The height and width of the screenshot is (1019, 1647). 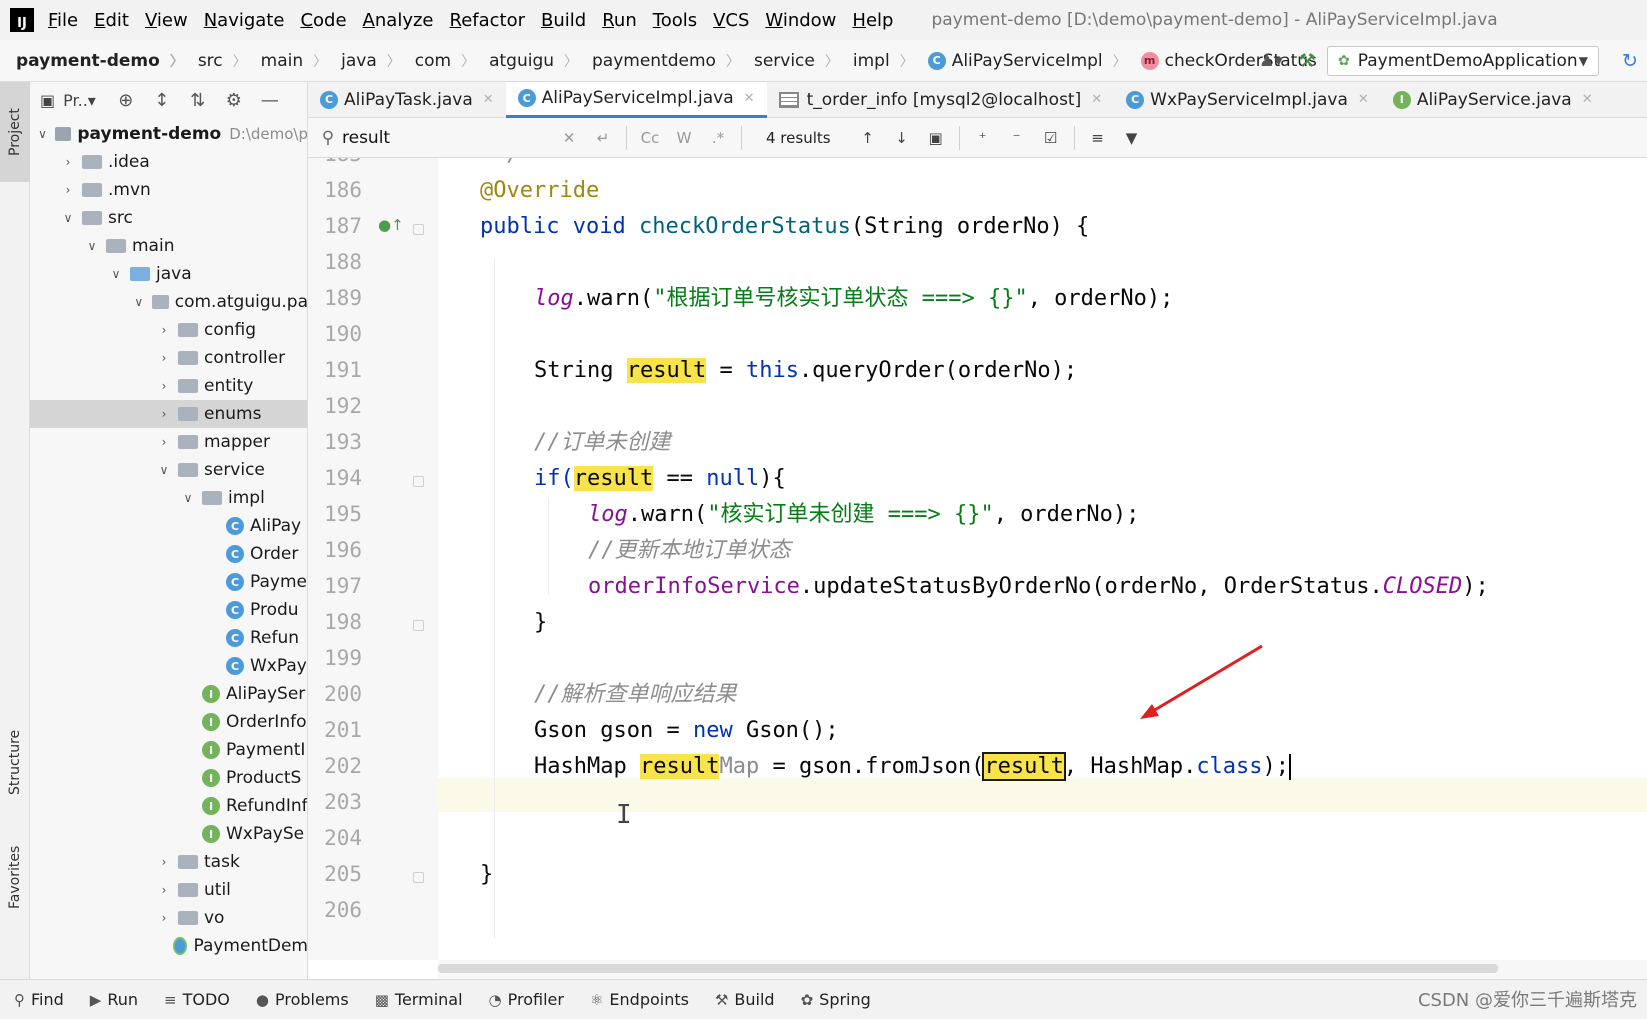 What do you see at coordinates (168, 610) in the screenshot?
I see `tree-item: C Produ` at bounding box center [168, 610].